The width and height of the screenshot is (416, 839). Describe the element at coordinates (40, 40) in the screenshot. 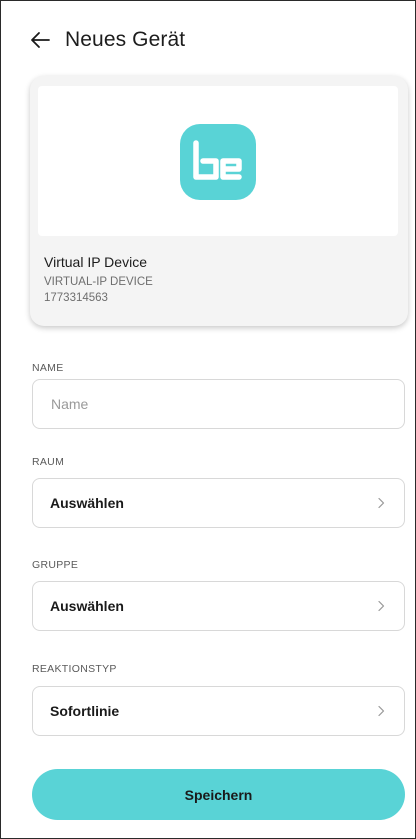

I see `arrow-left-icon` at that location.